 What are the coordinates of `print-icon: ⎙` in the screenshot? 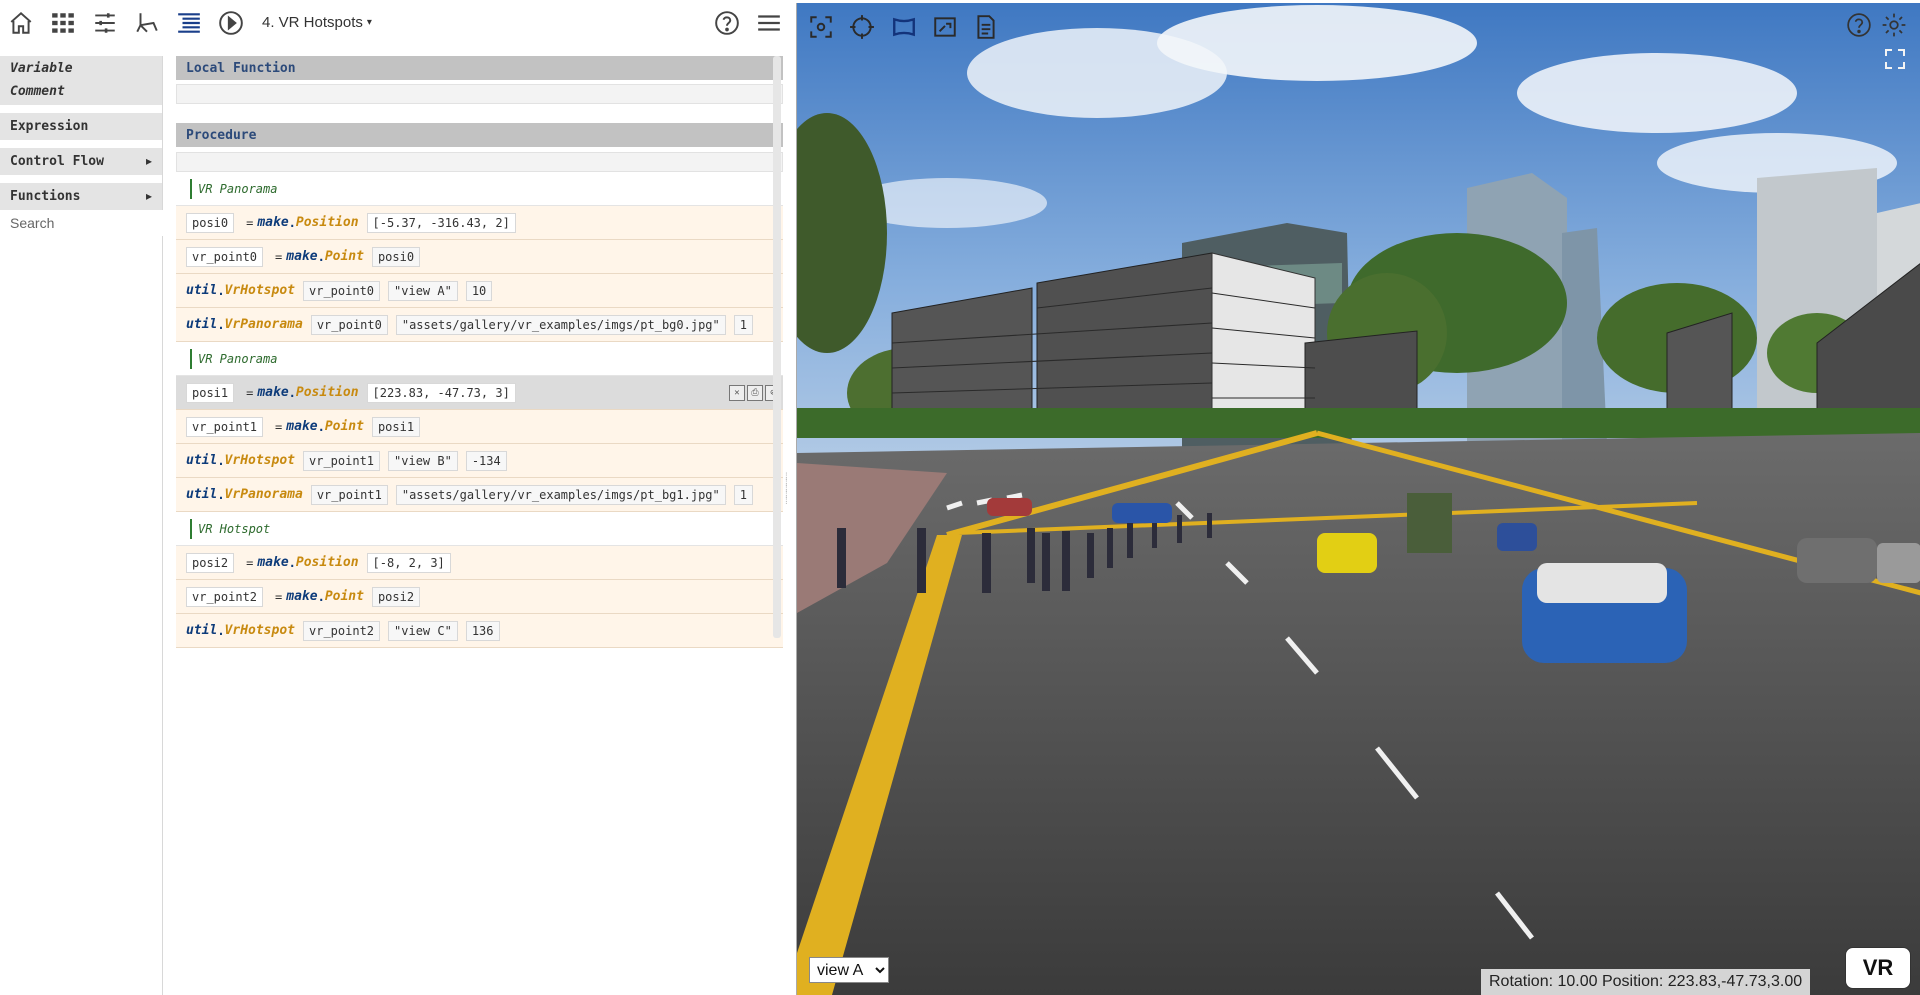 It's located at (755, 393).